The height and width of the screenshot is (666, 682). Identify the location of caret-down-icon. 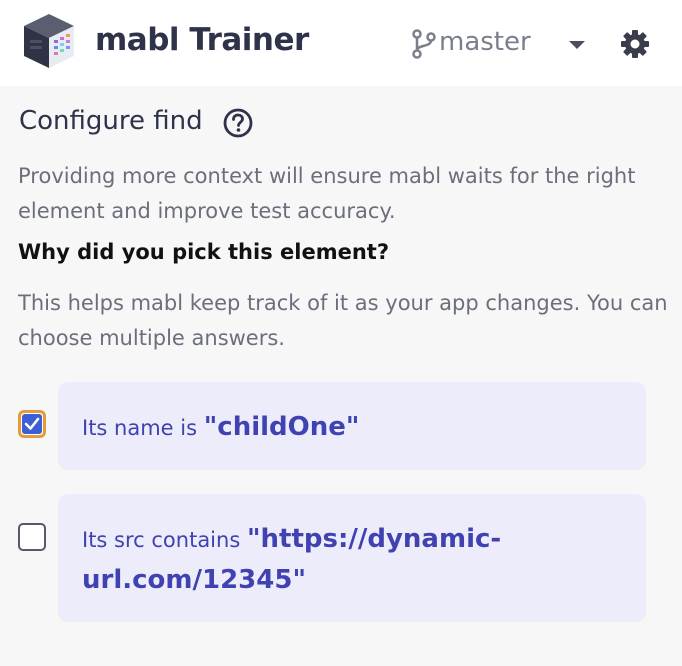
(577, 45).